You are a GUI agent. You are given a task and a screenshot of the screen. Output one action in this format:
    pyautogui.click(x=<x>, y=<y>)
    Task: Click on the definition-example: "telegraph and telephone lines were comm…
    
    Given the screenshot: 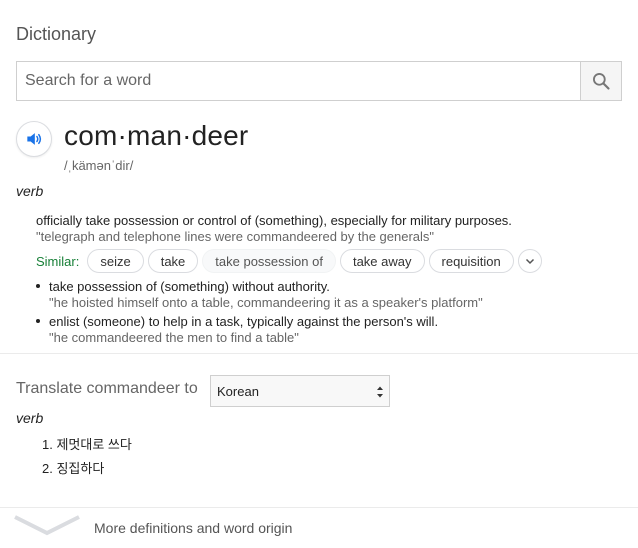 What is the action you would take?
    pyautogui.click(x=235, y=236)
    